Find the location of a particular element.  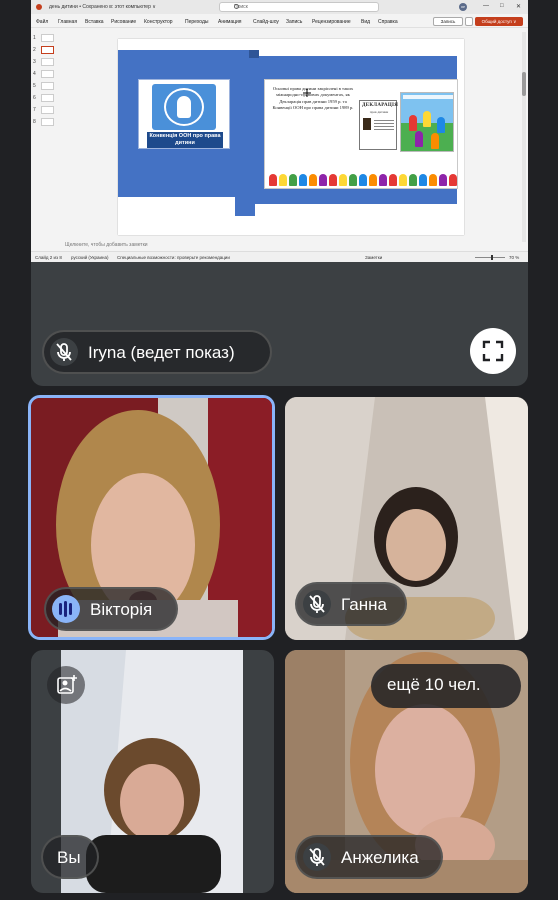

slide-thumb: 1 is located at coordinates (45, 39).